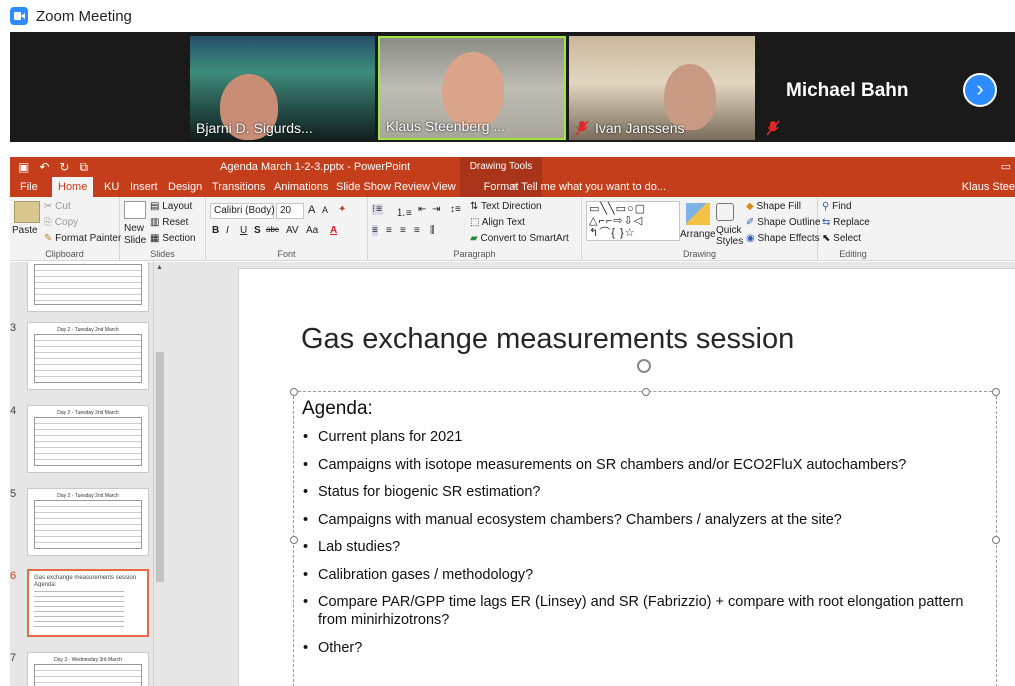 This screenshot has width=1015, height=686. What do you see at coordinates (257, 230) in the screenshot?
I see `shadow-button: S` at bounding box center [257, 230].